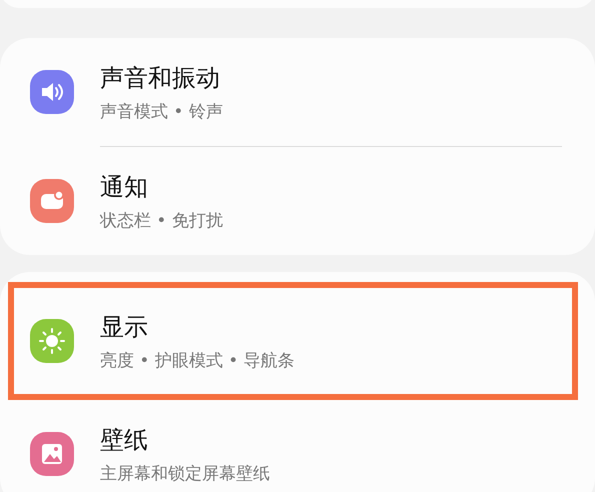 The height and width of the screenshot is (492, 595). What do you see at coordinates (161, 111) in the screenshot?
I see `item-subtitle: 声音模式 • 铃声` at bounding box center [161, 111].